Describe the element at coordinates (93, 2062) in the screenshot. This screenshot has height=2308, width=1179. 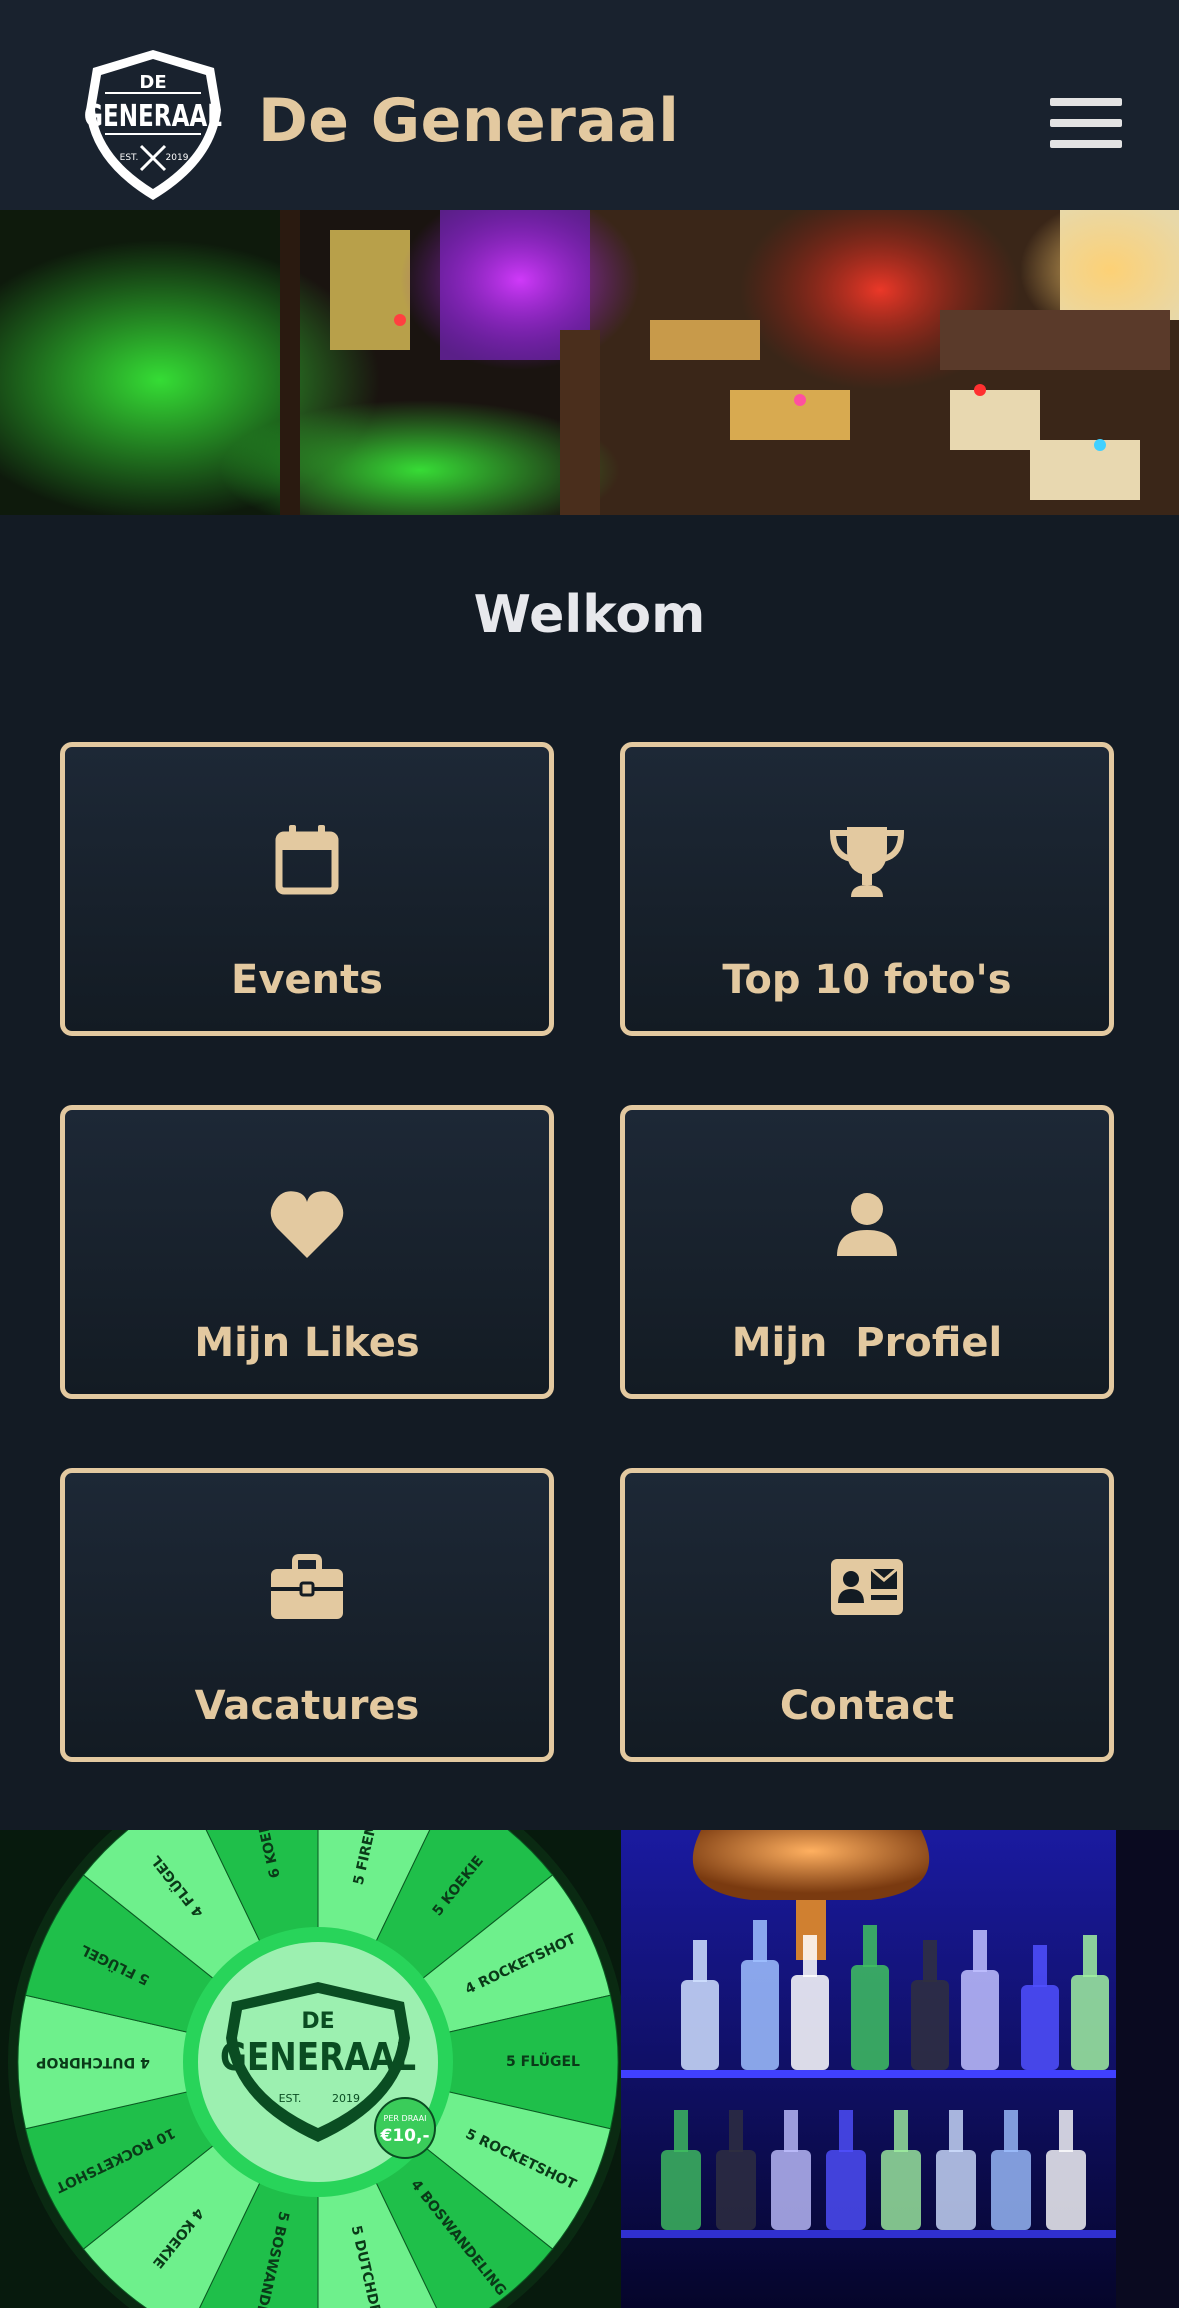
I see `wheel-segment-label: 4 DUTCHDROP` at that location.